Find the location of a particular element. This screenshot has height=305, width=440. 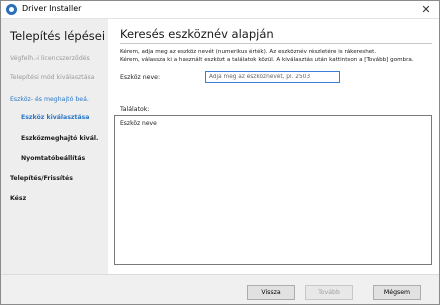

step-finish: Kész is located at coordinates (18, 198).